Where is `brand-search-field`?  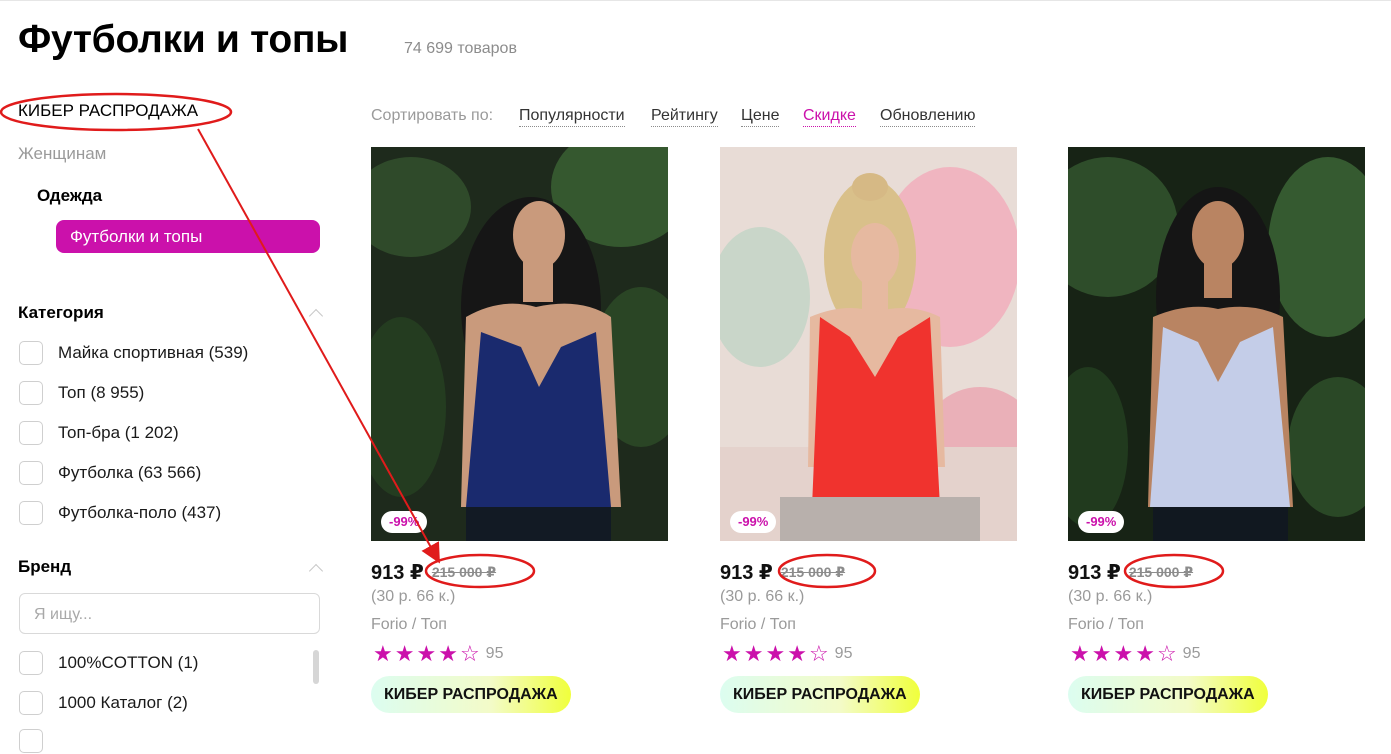
brand-search-field is located at coordinates (169, 614).